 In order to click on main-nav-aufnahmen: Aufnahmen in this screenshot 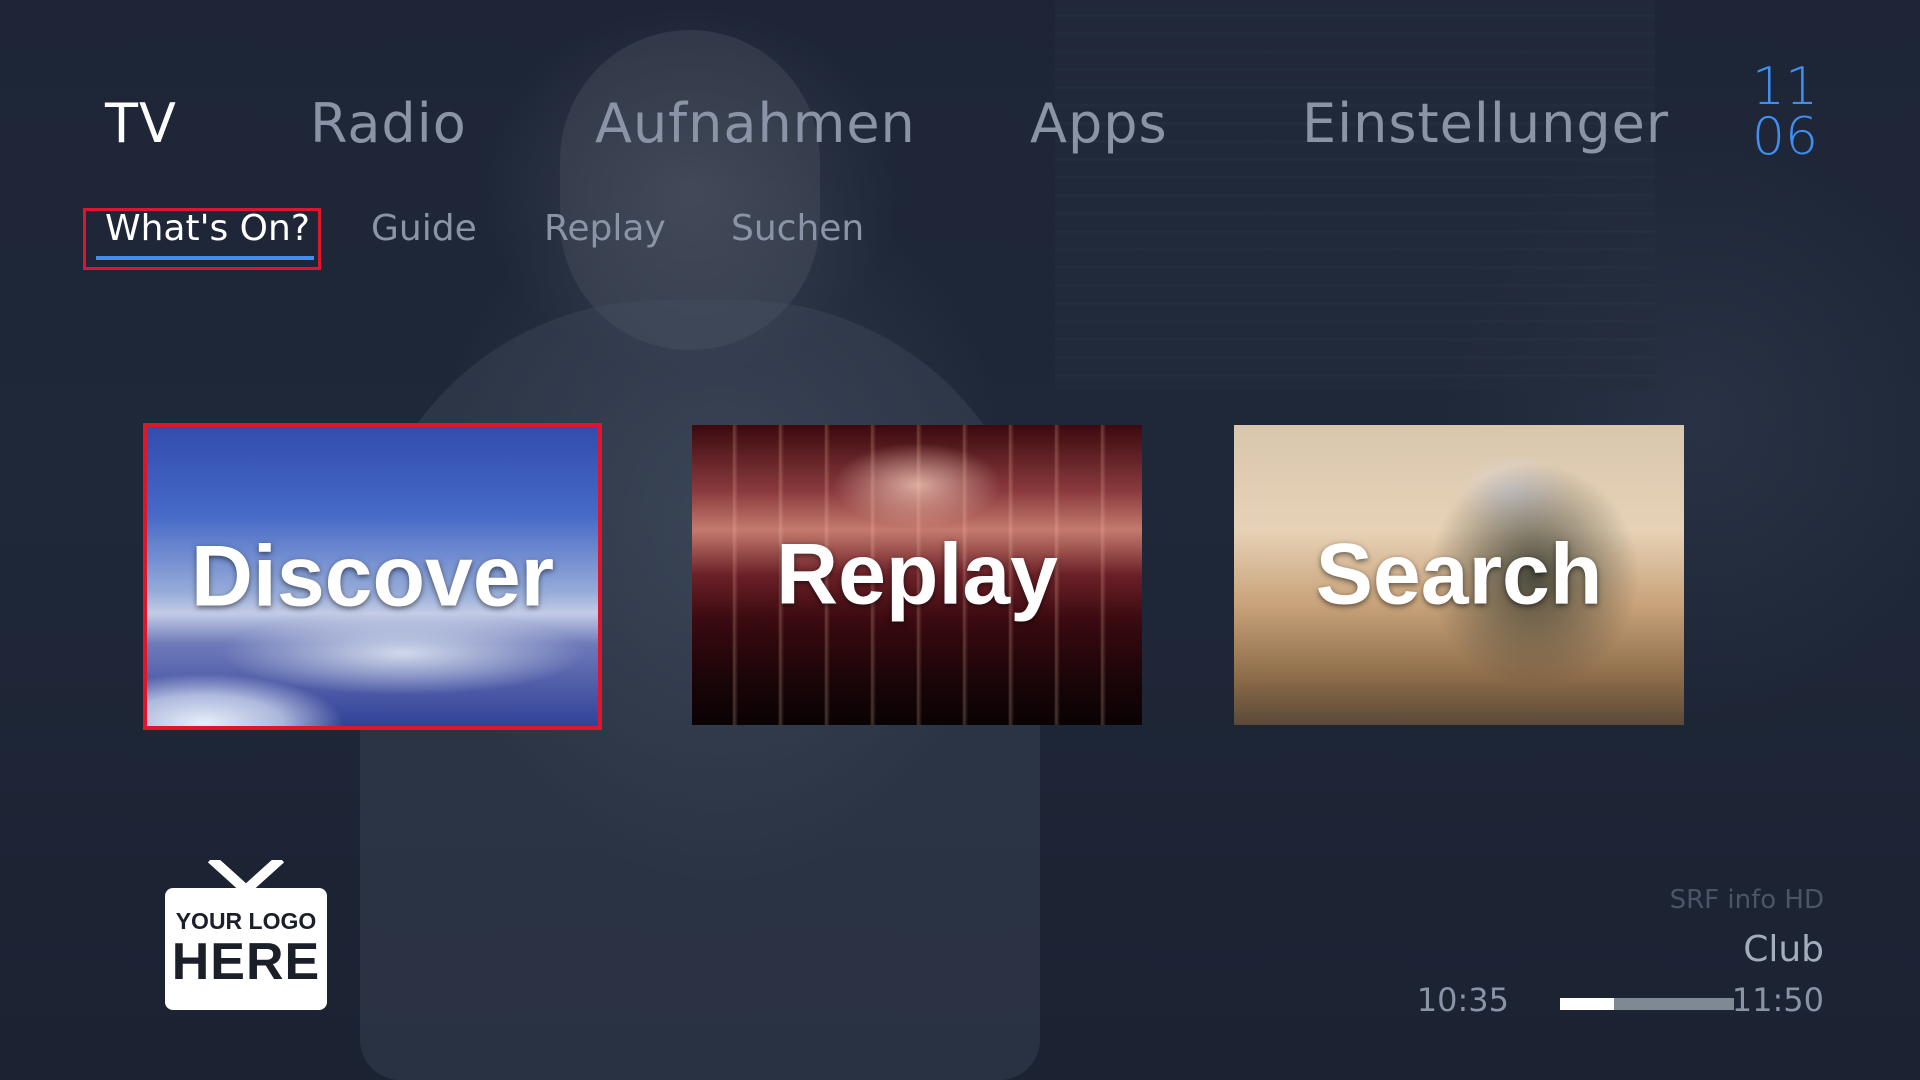, I will do `click(755, 123)`.